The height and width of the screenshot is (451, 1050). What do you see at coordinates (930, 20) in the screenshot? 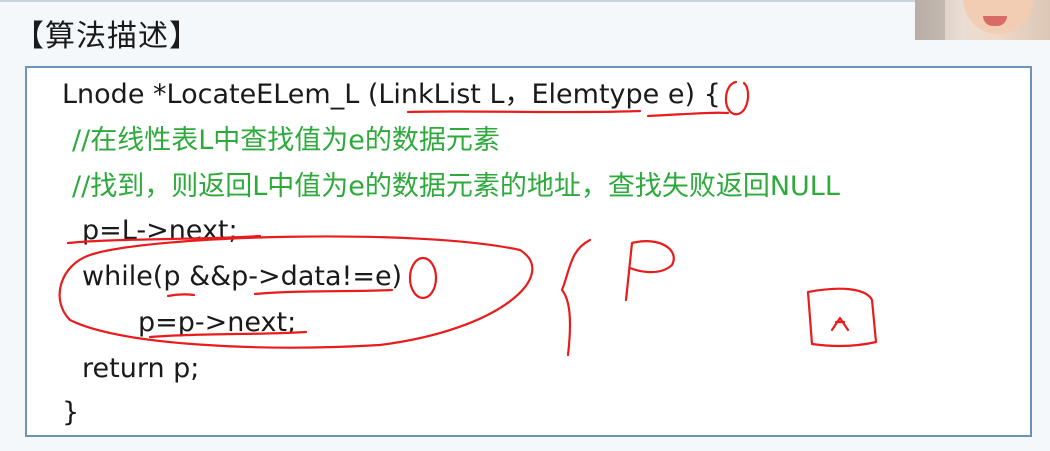
I see `webcam-hair` at bounding box center [930, 20].